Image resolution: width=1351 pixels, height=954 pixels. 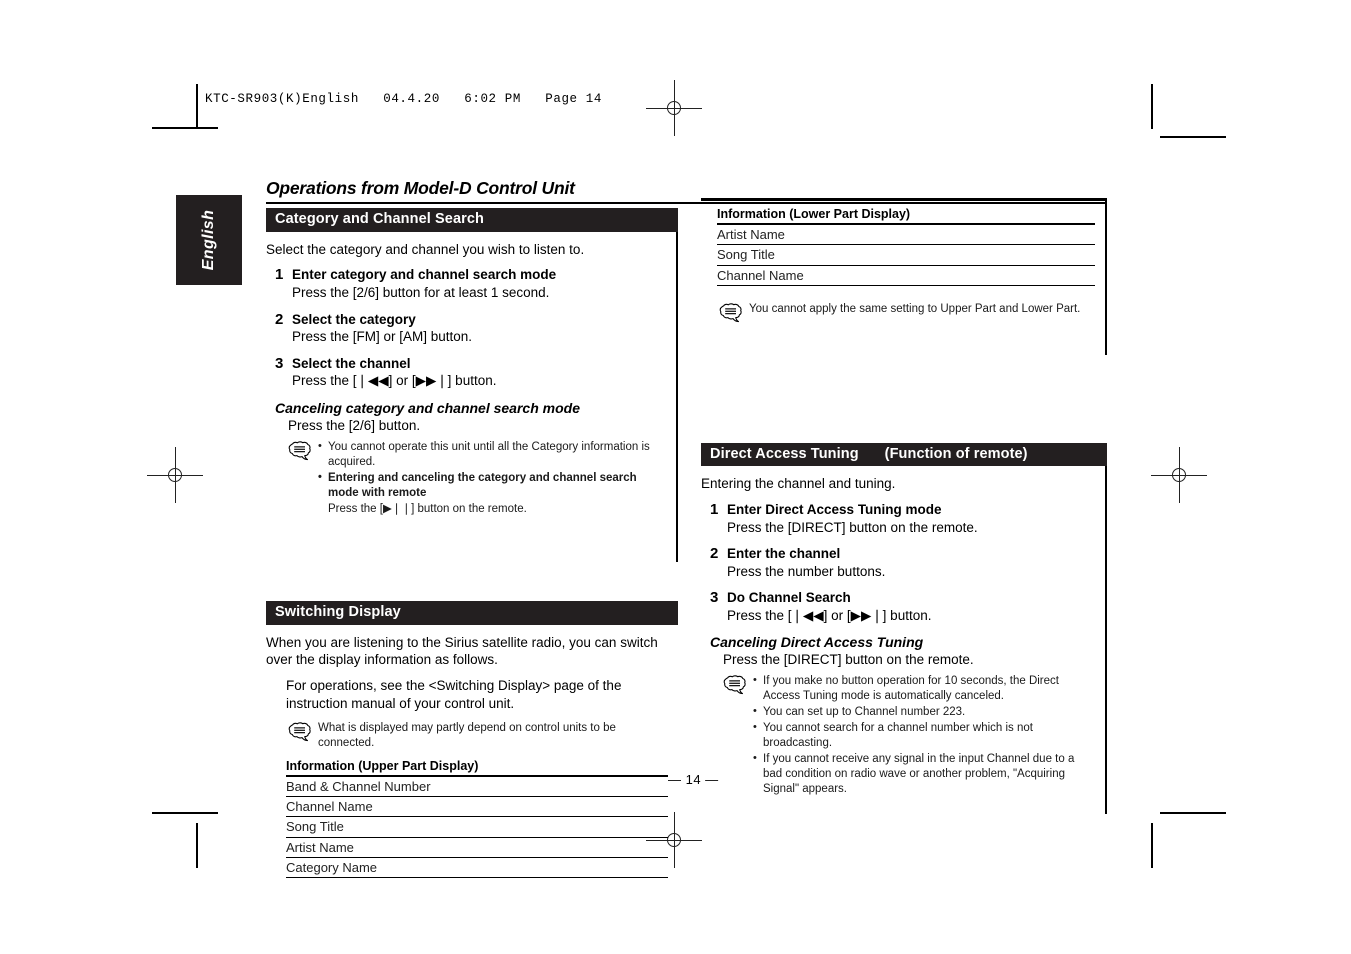 I want to click on crop-mark-bottom-left-horizontal, so click(x=185, y=813).